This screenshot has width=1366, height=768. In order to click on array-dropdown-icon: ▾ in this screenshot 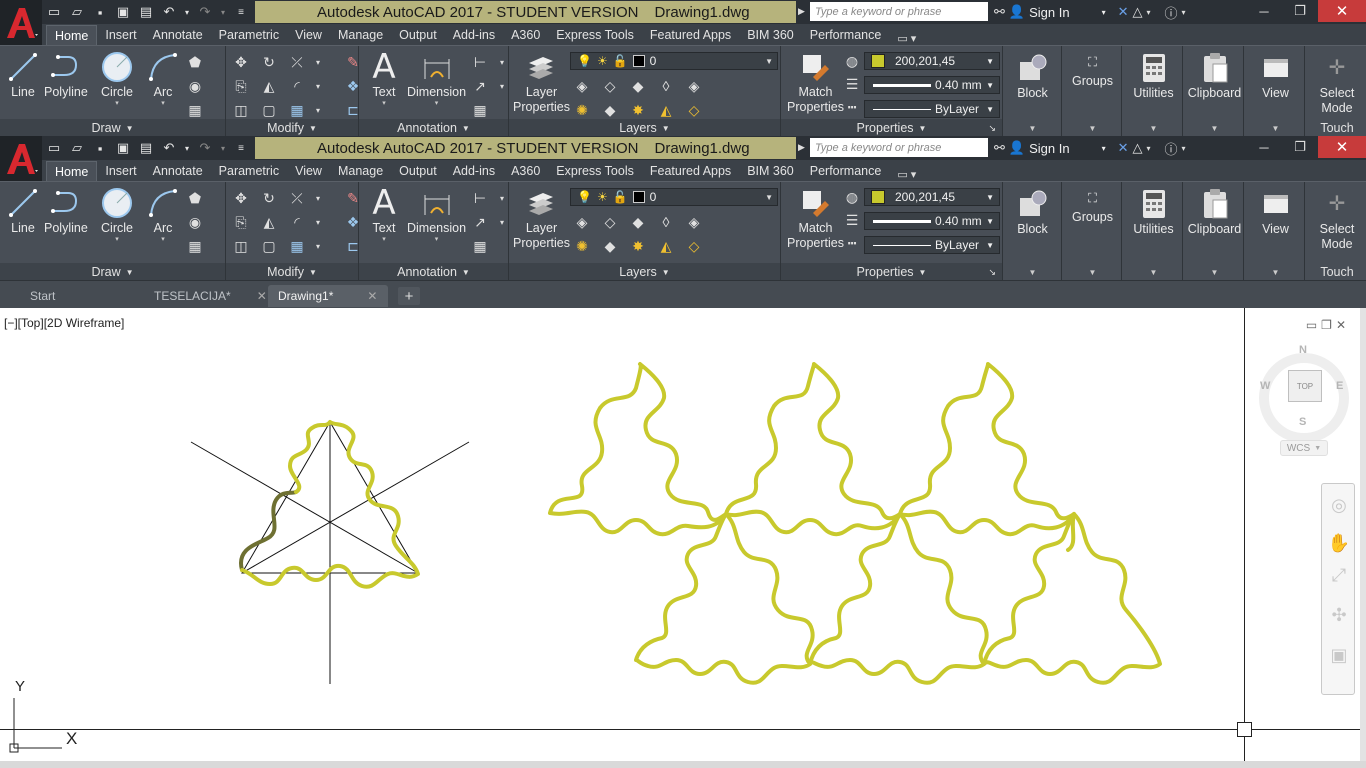, I will do `click(318, 246)`.